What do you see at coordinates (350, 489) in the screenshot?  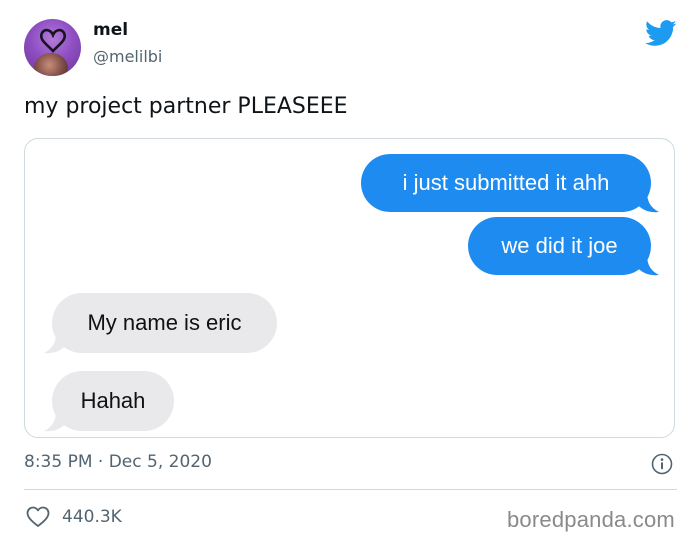 I see `divider` at bounding box center [350, 489].